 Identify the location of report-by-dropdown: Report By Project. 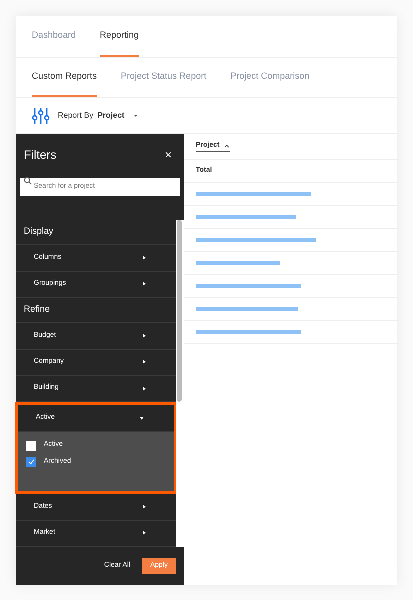
(98, 116).